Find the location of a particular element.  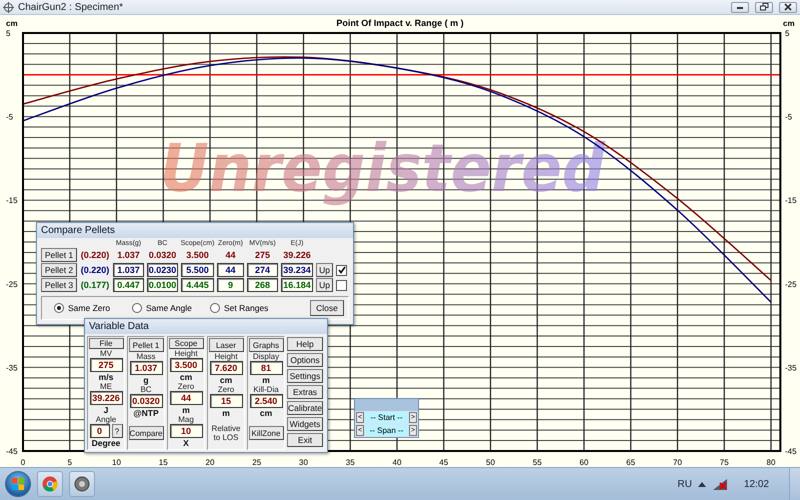

side-button: Settings is located at coordinates (305, 376).